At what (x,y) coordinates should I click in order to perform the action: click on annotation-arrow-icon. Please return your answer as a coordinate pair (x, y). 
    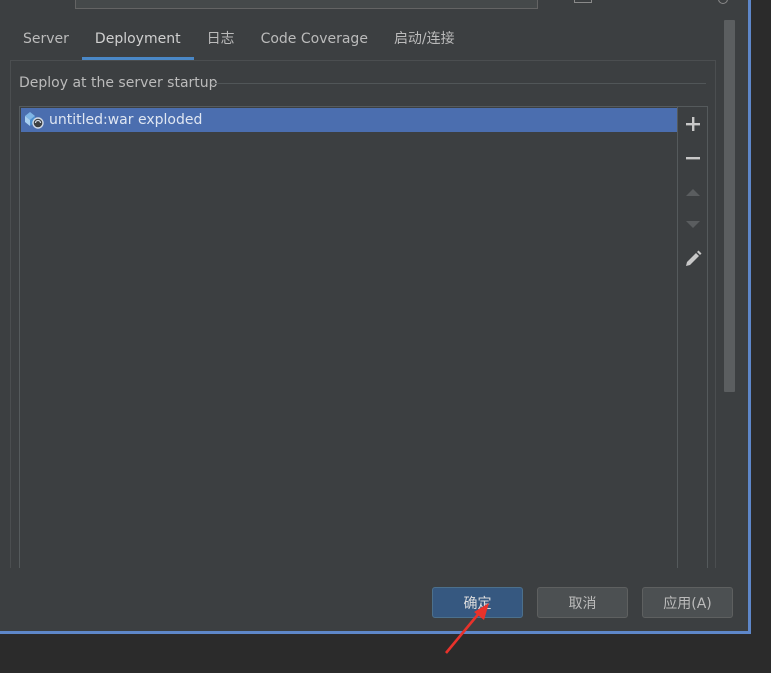
    Looking at the image, I should click on (466, 628).